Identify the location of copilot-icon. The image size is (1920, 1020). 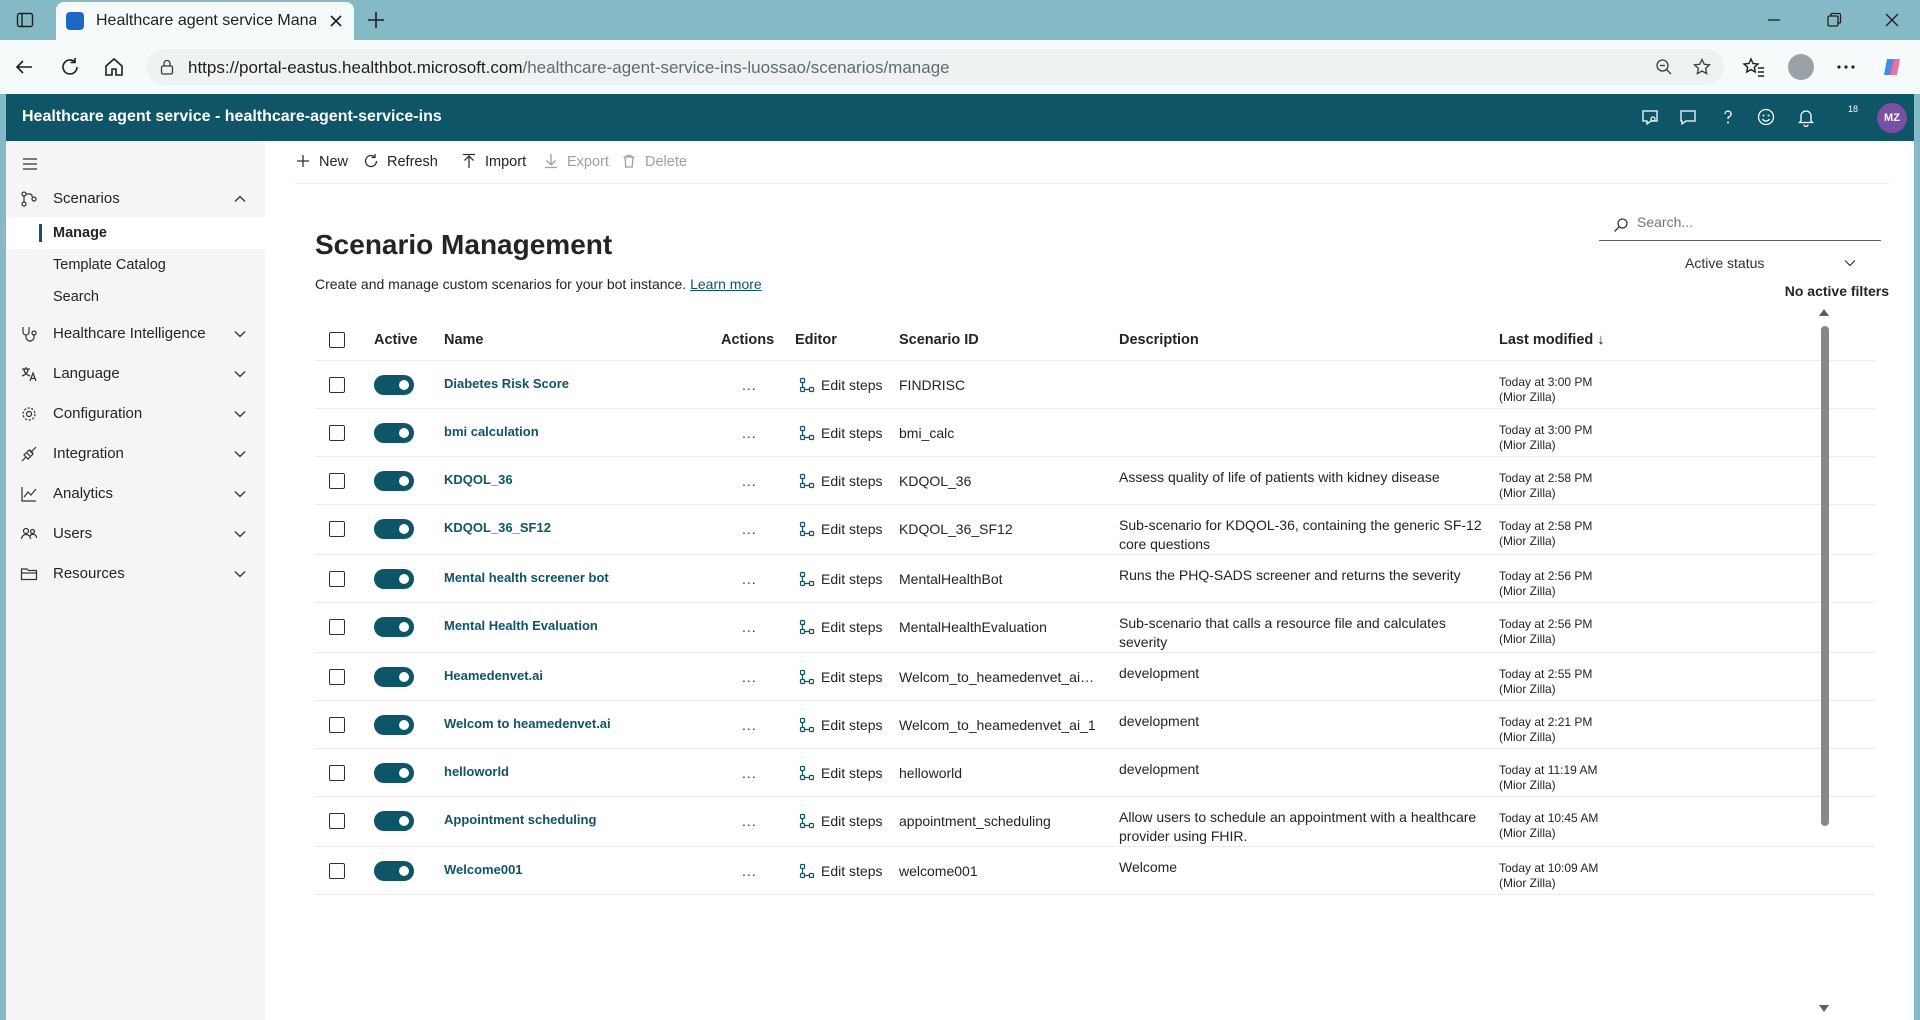
(1892, 67).